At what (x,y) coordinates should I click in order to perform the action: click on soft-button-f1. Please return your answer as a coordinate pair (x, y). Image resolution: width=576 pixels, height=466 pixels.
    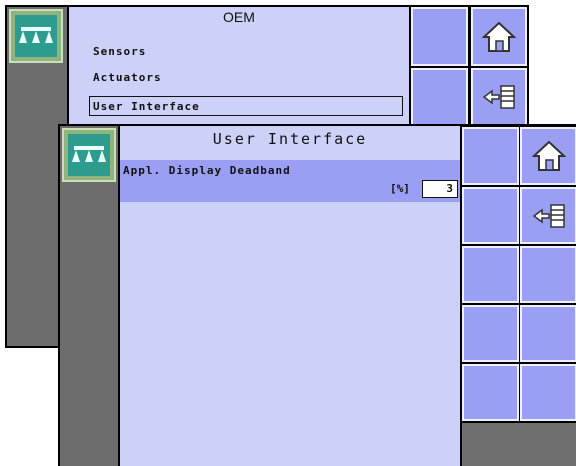
    Looking at the image, I should click on (490, 156).